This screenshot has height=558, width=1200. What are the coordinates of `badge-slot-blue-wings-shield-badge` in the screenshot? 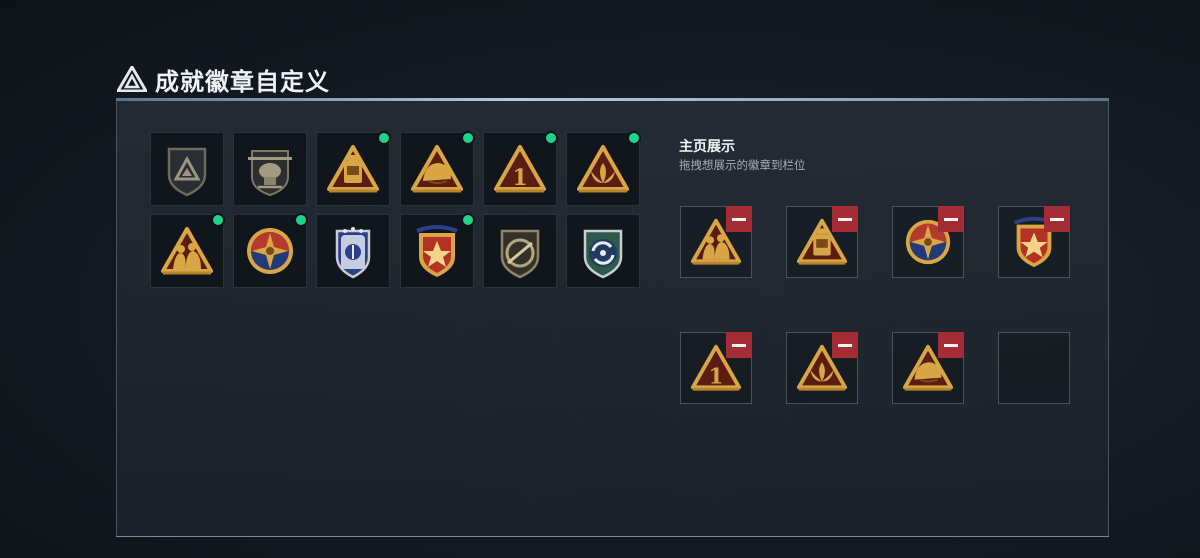 It's located at (353, 251).